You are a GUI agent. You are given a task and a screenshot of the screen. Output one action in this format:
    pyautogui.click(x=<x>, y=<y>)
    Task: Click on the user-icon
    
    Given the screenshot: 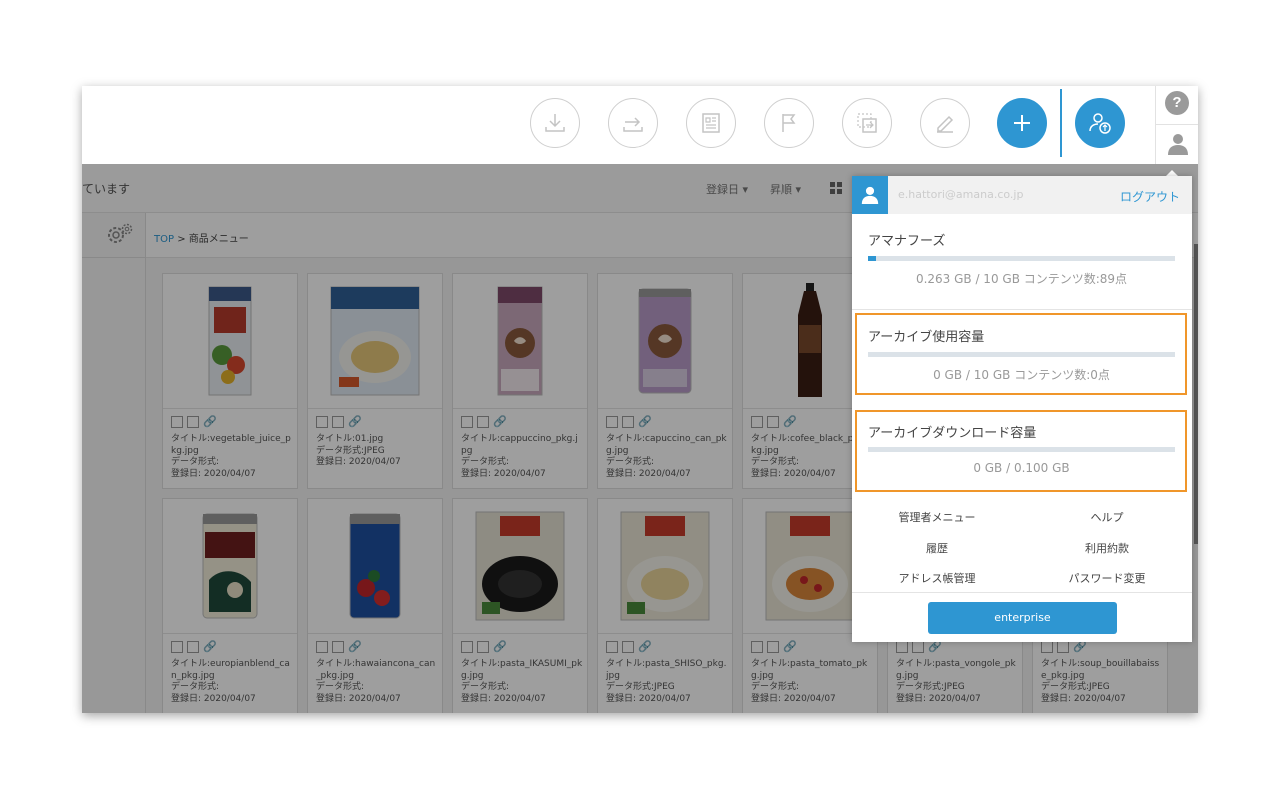 What is the action you would take?
    pyautogui.click(x=870, y=195)
    